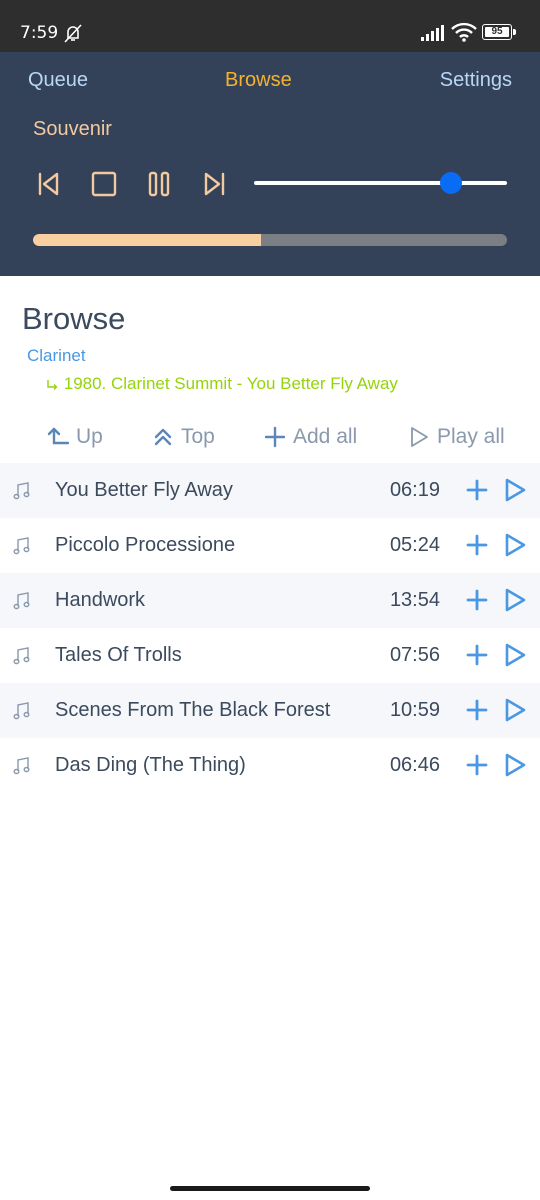  Describe the element at coordinates (471, 436) in the screenshot. I see `play-all-label: Play all` at that location.